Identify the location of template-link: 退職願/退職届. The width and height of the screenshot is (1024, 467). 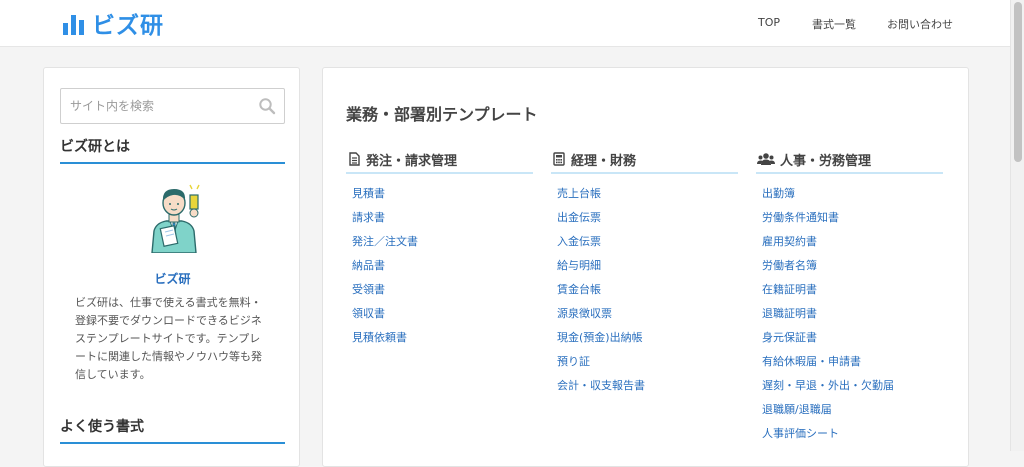
(797, 409).